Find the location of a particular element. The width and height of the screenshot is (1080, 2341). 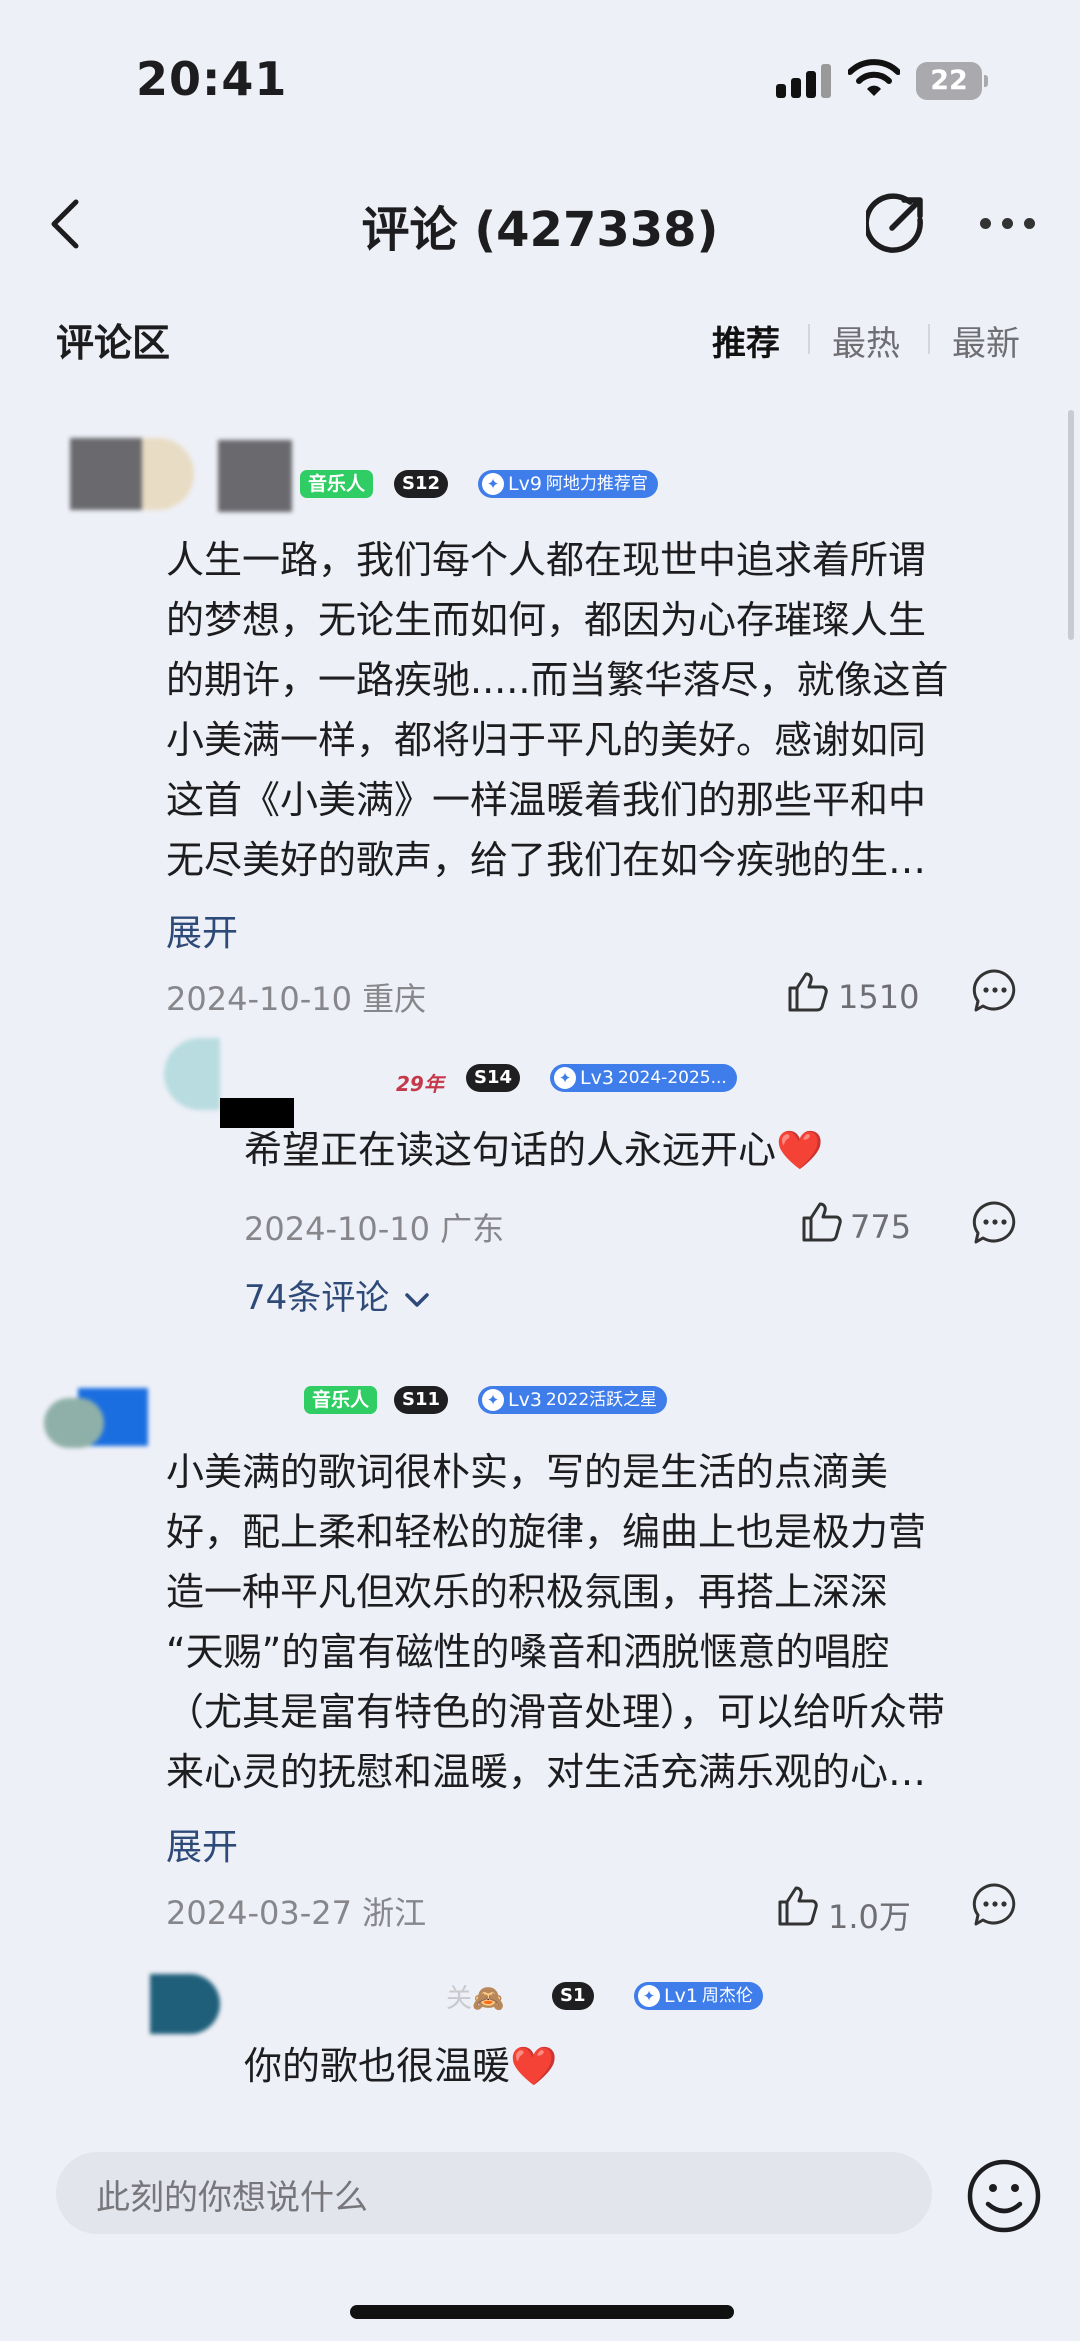

tab-recommended: 推荐 is located at coordinates (746, 340).